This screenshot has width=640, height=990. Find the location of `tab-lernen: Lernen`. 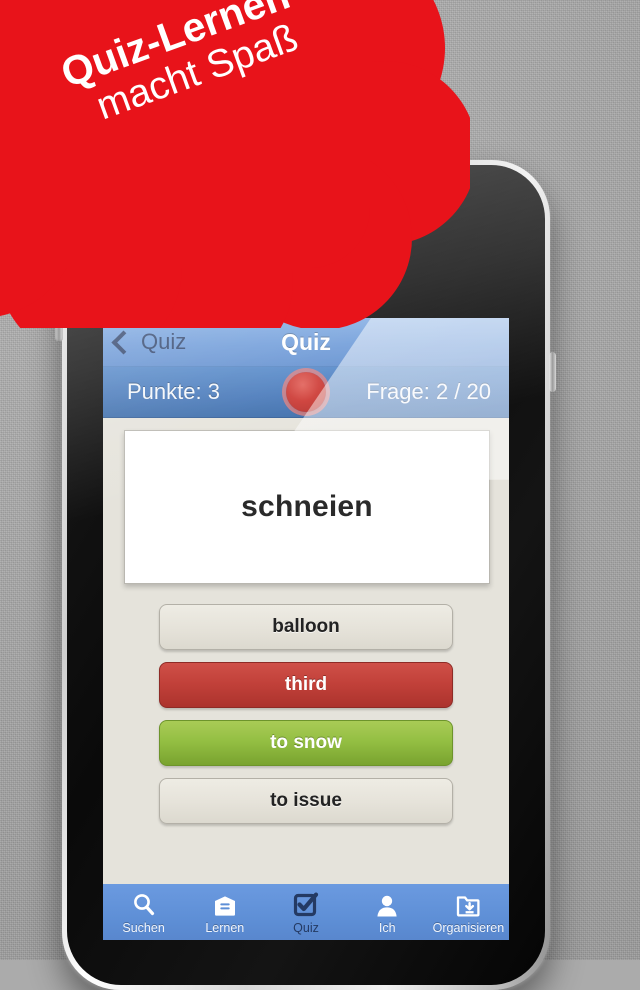

tab-lernen: Lernen is located at coordinates (224, 912).